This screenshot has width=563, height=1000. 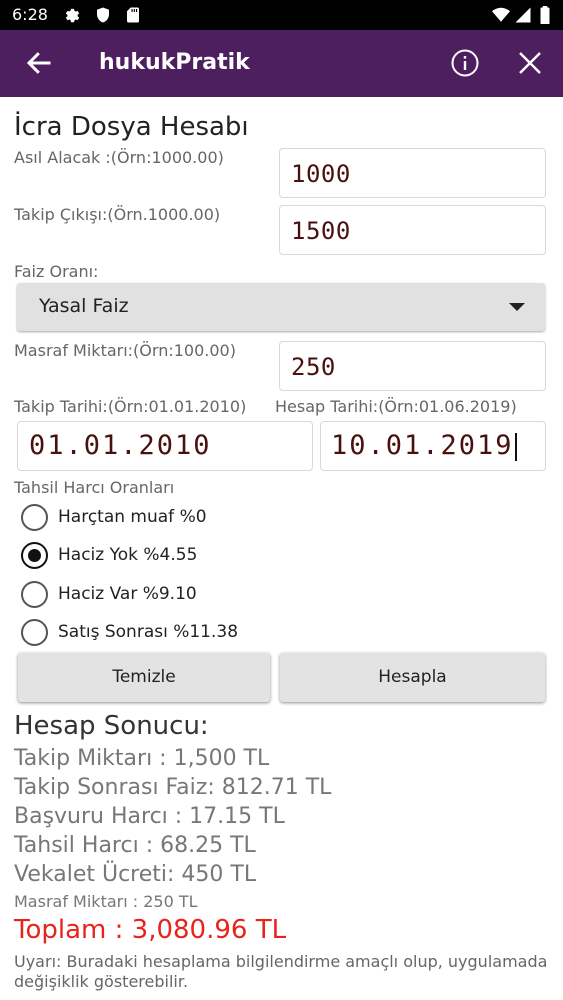 What do you see at coordinates (321, 231) in the screenshot?
I see `takip-cikisi-value: 1500` at bounding box center [321, 231].